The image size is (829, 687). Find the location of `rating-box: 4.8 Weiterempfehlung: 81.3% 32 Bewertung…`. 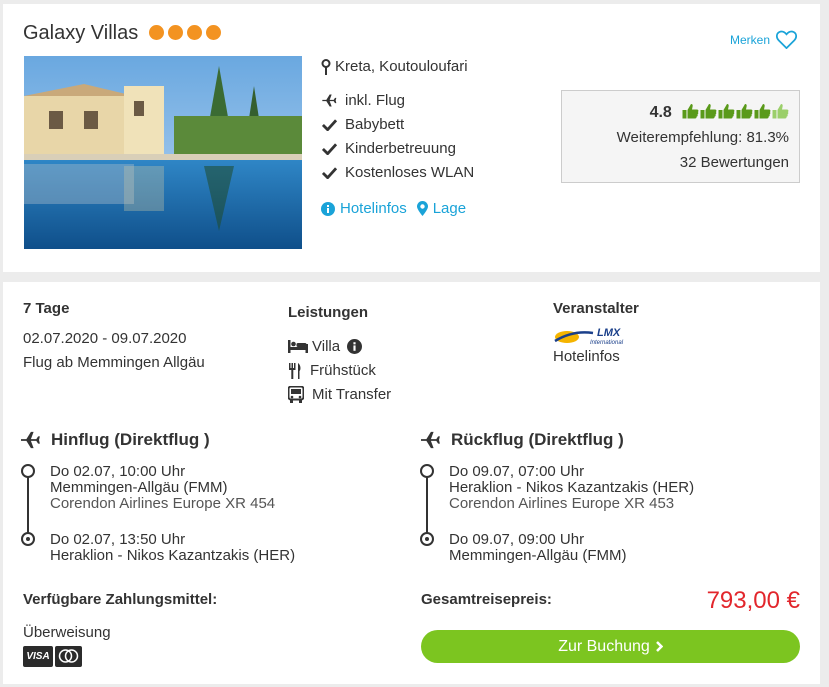

rating-box: 4.8 Weiterempfehlung: 81.3% 32 Bewertung… is located at coordinates (680, 136).